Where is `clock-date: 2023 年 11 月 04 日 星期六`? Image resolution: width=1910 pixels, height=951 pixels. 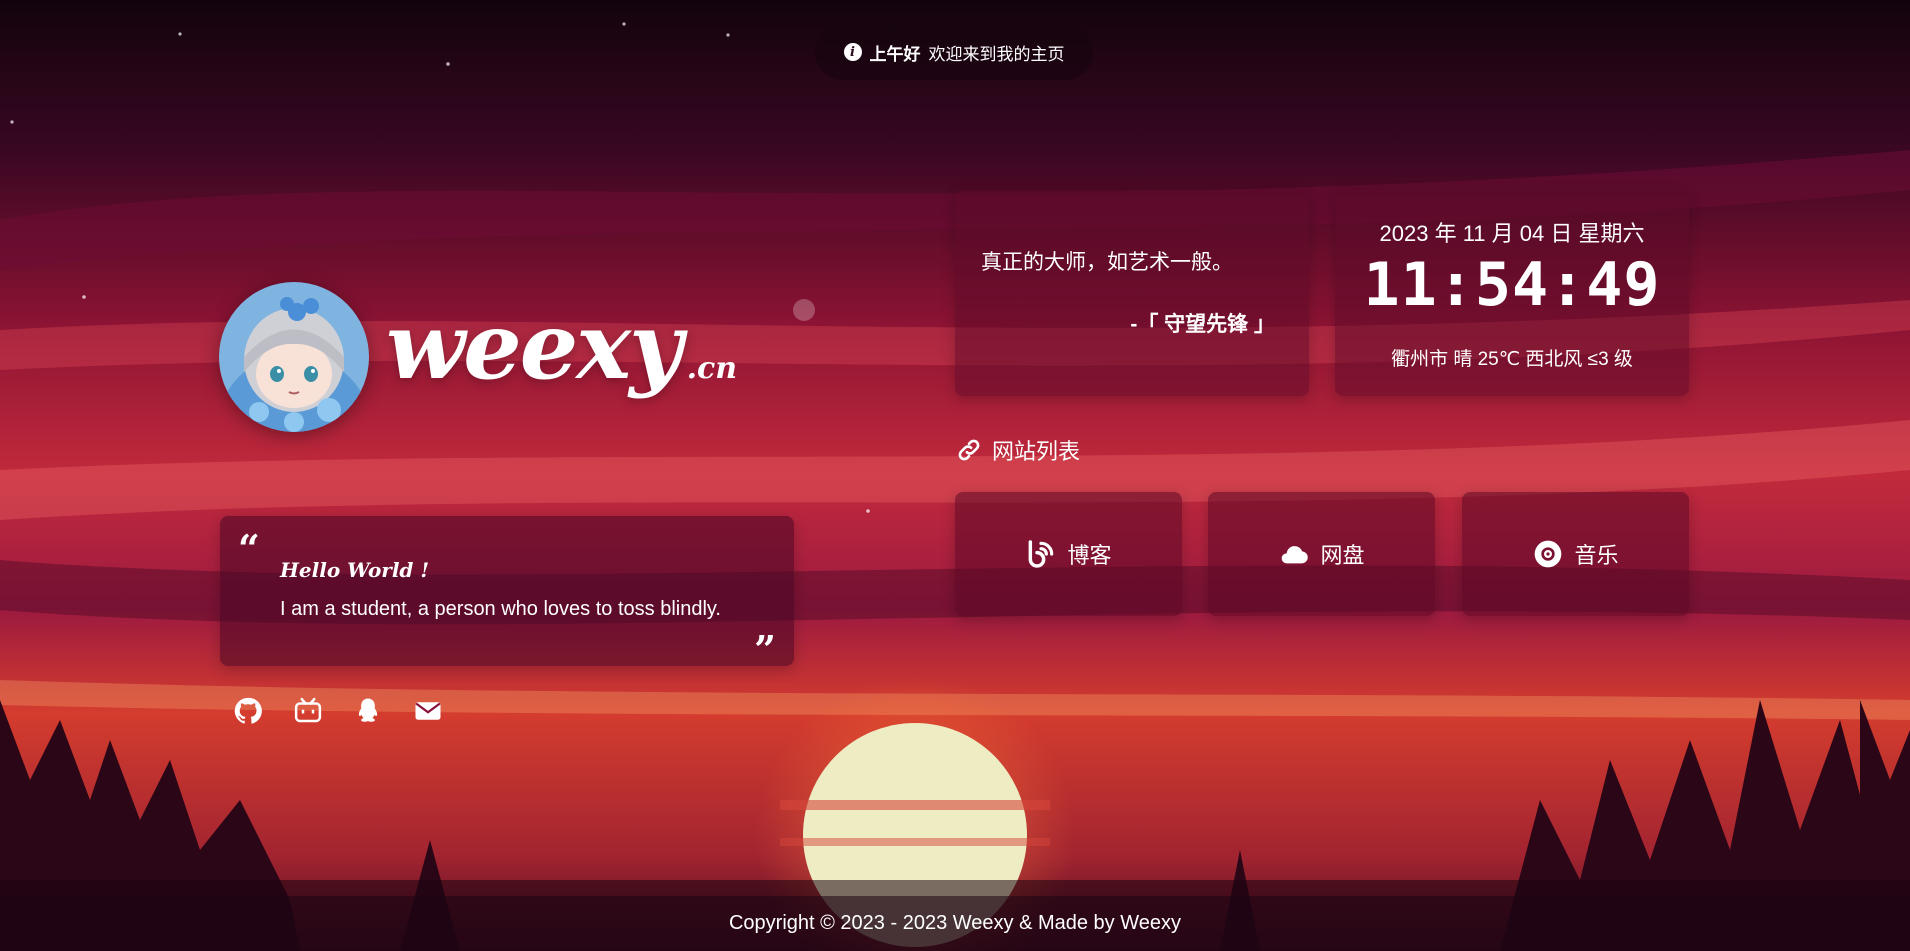 clock-date: 2023 年 11 月 04 日 星期六 is located at coordinates (1512, 233).